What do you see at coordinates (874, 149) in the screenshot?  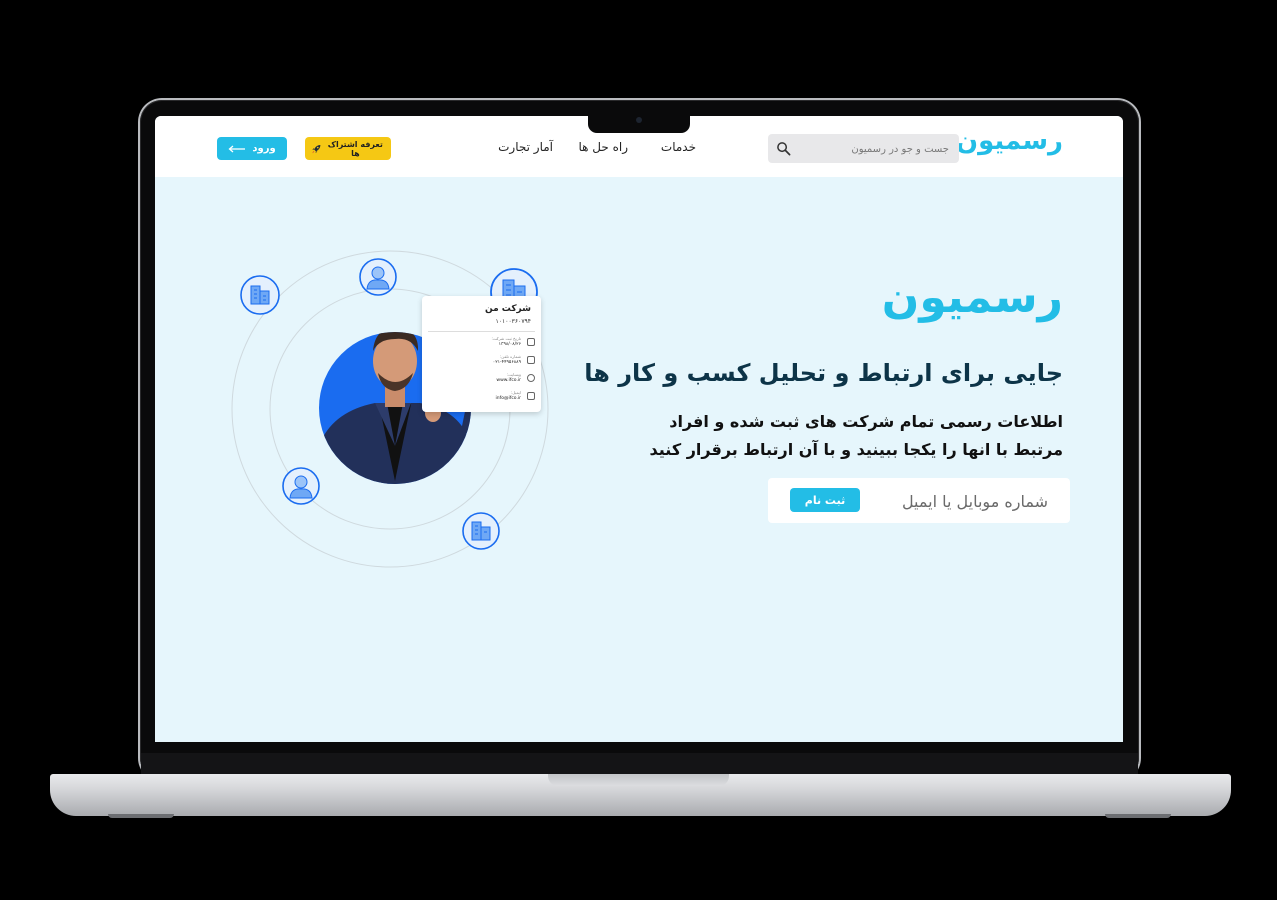 I see `search-input` at bounding box center [874, 149].